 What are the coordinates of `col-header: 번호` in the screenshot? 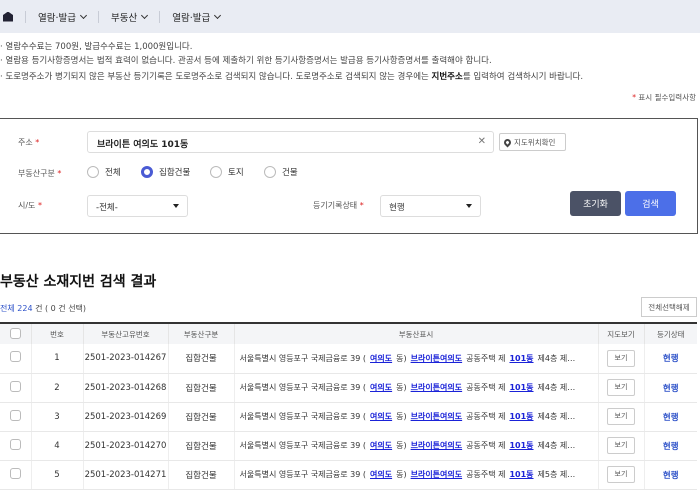 It's located at (56, 333).